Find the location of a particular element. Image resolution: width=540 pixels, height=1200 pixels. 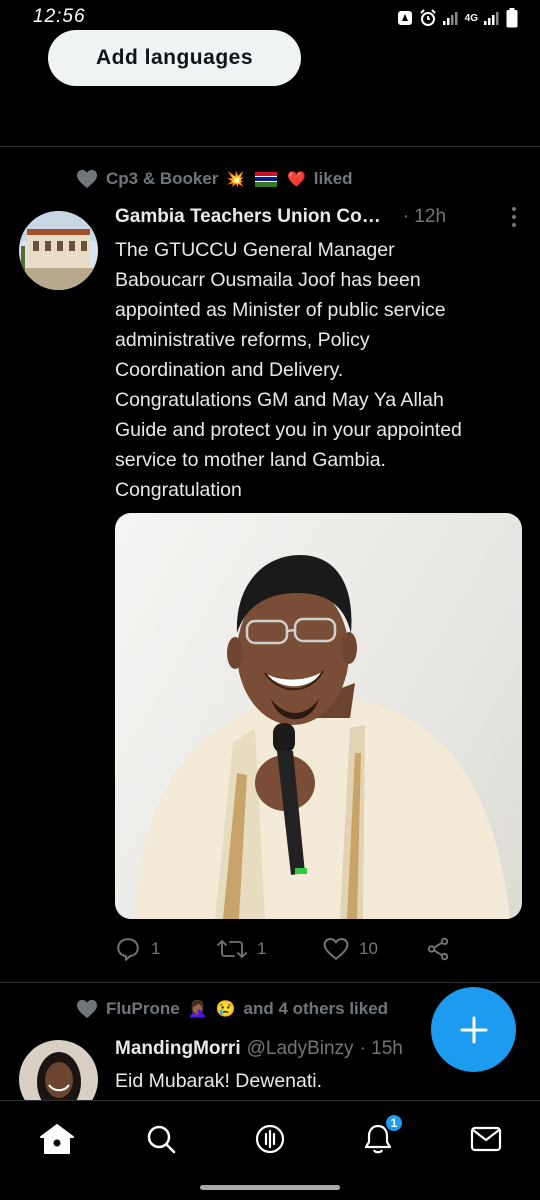

tweet-actions: 1 1 10 is located at coordinates (320, 949).